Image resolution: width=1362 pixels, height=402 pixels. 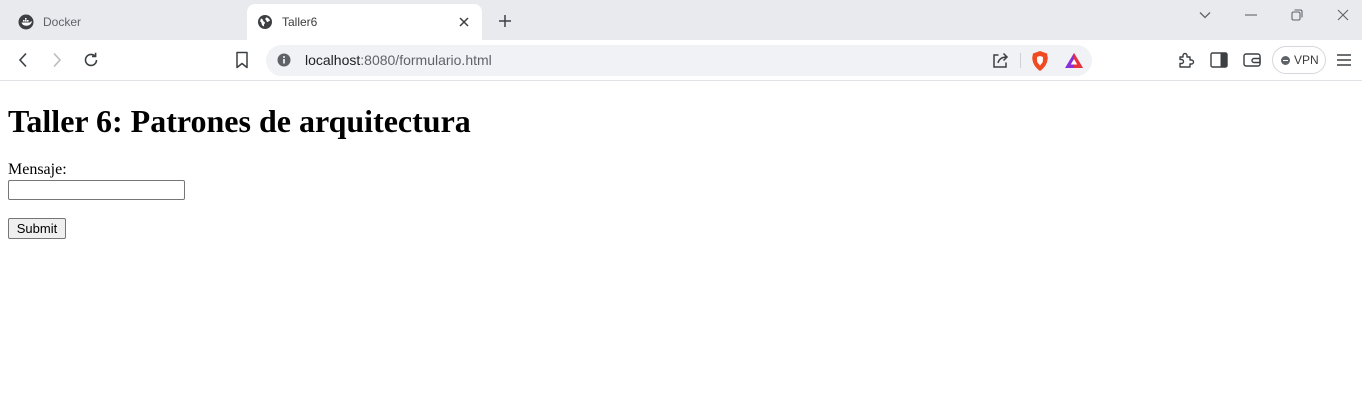 What do you see at coordinates (26, 22) in the screenshot?
I see `docker-icon` at bounding box center [26, 22].